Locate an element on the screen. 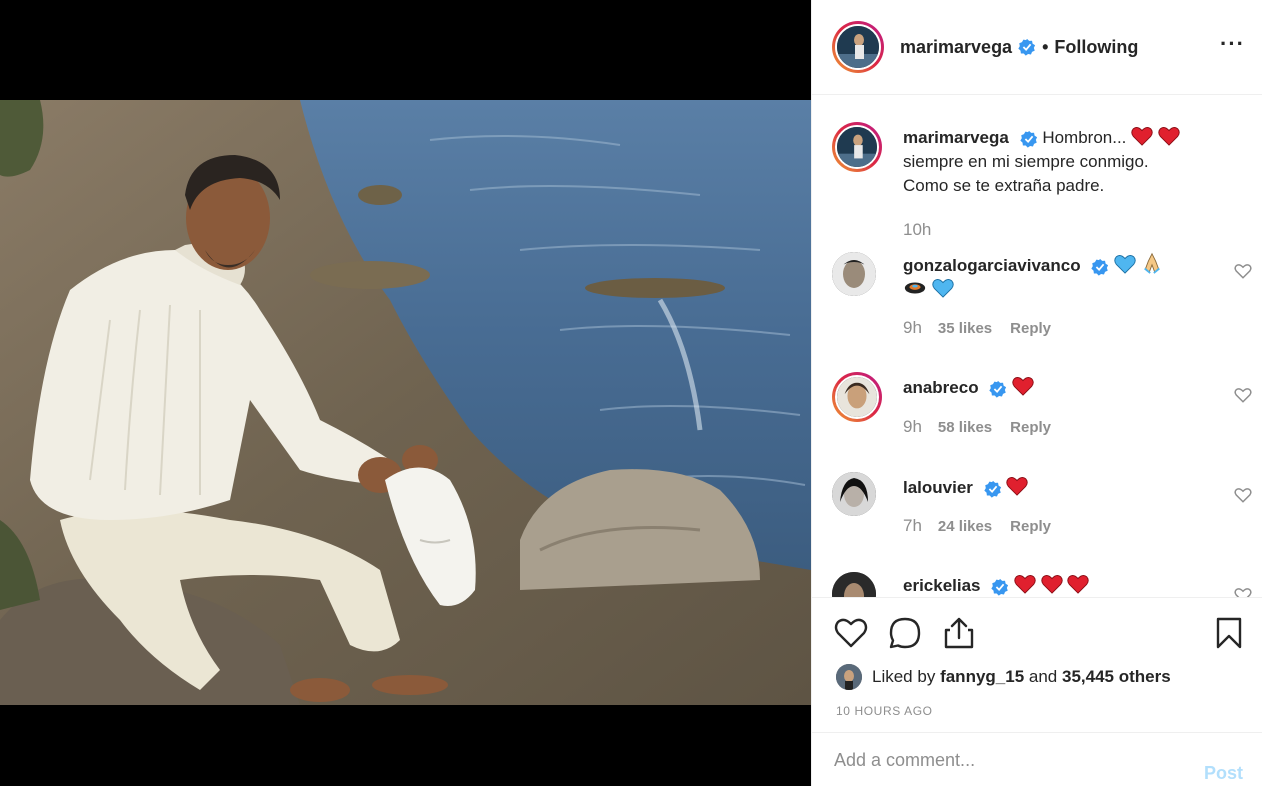  comment-item: erickelias is located at coordinates (1042, 584).